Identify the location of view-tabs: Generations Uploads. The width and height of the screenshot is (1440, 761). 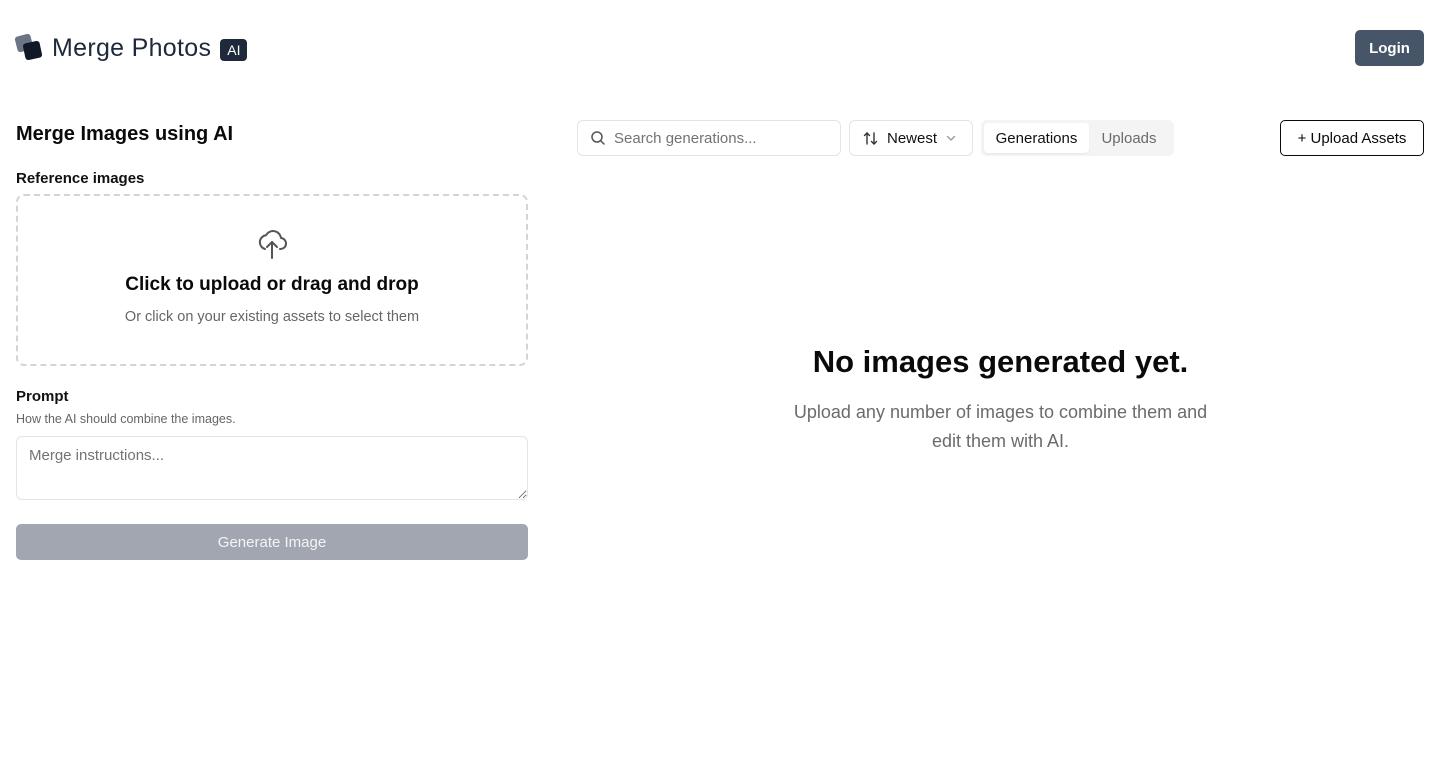
(1077, 138).